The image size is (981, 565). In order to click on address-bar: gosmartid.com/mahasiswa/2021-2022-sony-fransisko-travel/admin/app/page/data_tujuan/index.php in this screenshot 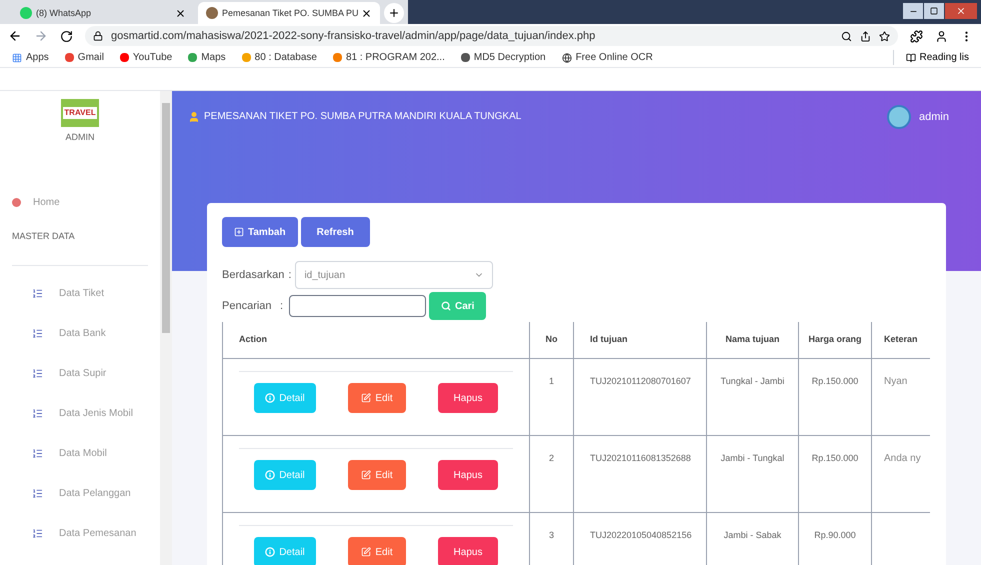, I will do `click(491, 36)`.